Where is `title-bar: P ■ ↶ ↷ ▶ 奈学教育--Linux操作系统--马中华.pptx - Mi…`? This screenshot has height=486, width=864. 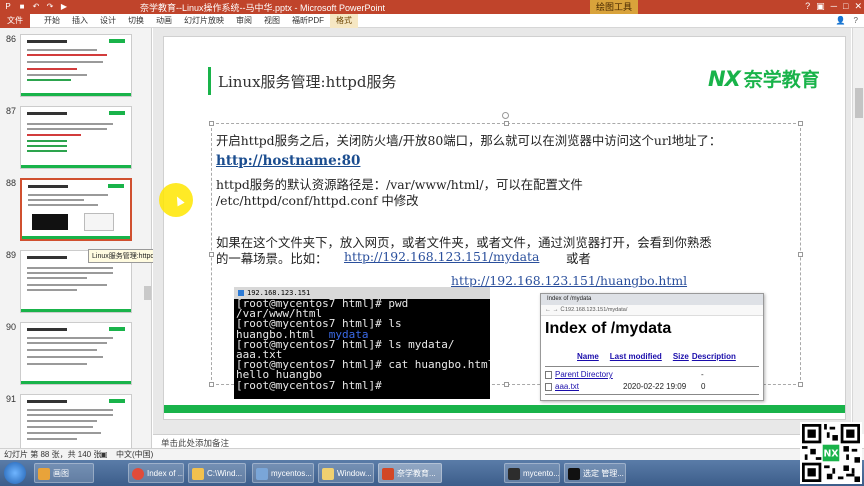 title-bar: P ■ ↶ ↷ ▶ 奈学教育--Linux操作系统--马中华.pptx - Mi… is located at coordinates (432, 7).